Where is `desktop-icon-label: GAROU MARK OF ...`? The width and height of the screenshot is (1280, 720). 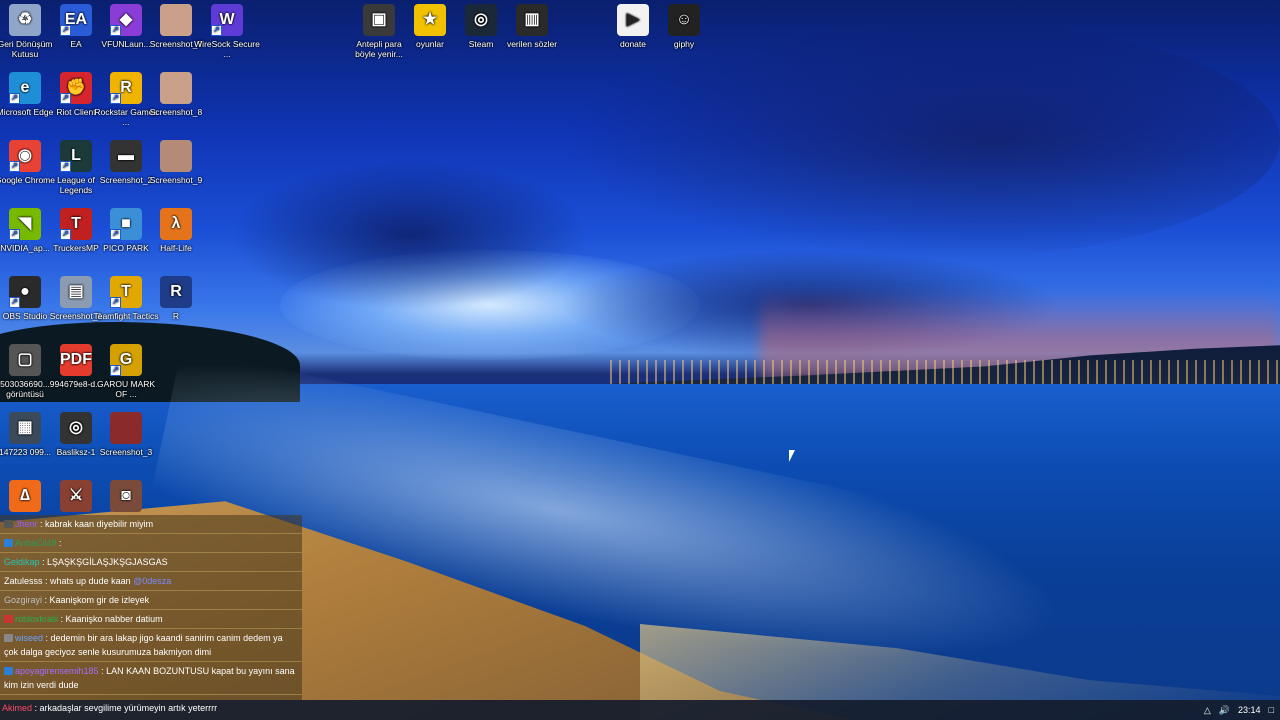
desktop-icon-label: GAROU MARK OF ... is located at coordinates (126, 389).